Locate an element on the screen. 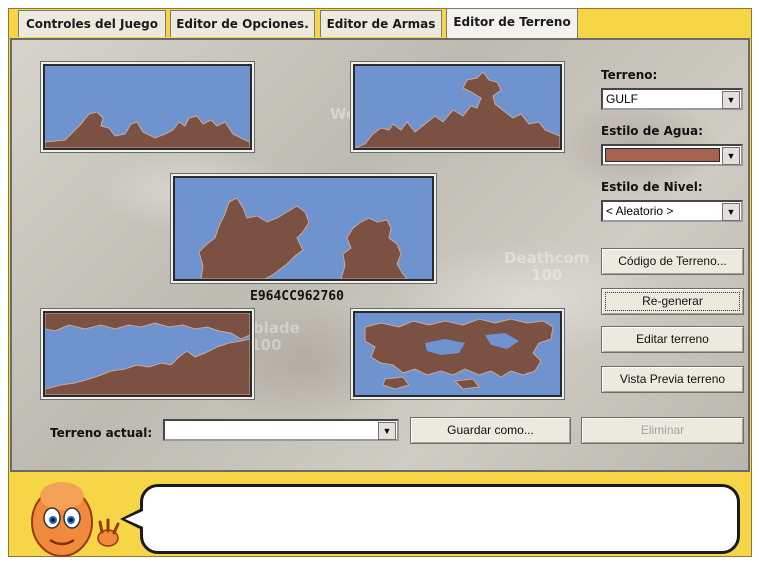 Image resolution: width=759 pixels, height=563 pixels. message-bubble is located at coordinates (440, 519).